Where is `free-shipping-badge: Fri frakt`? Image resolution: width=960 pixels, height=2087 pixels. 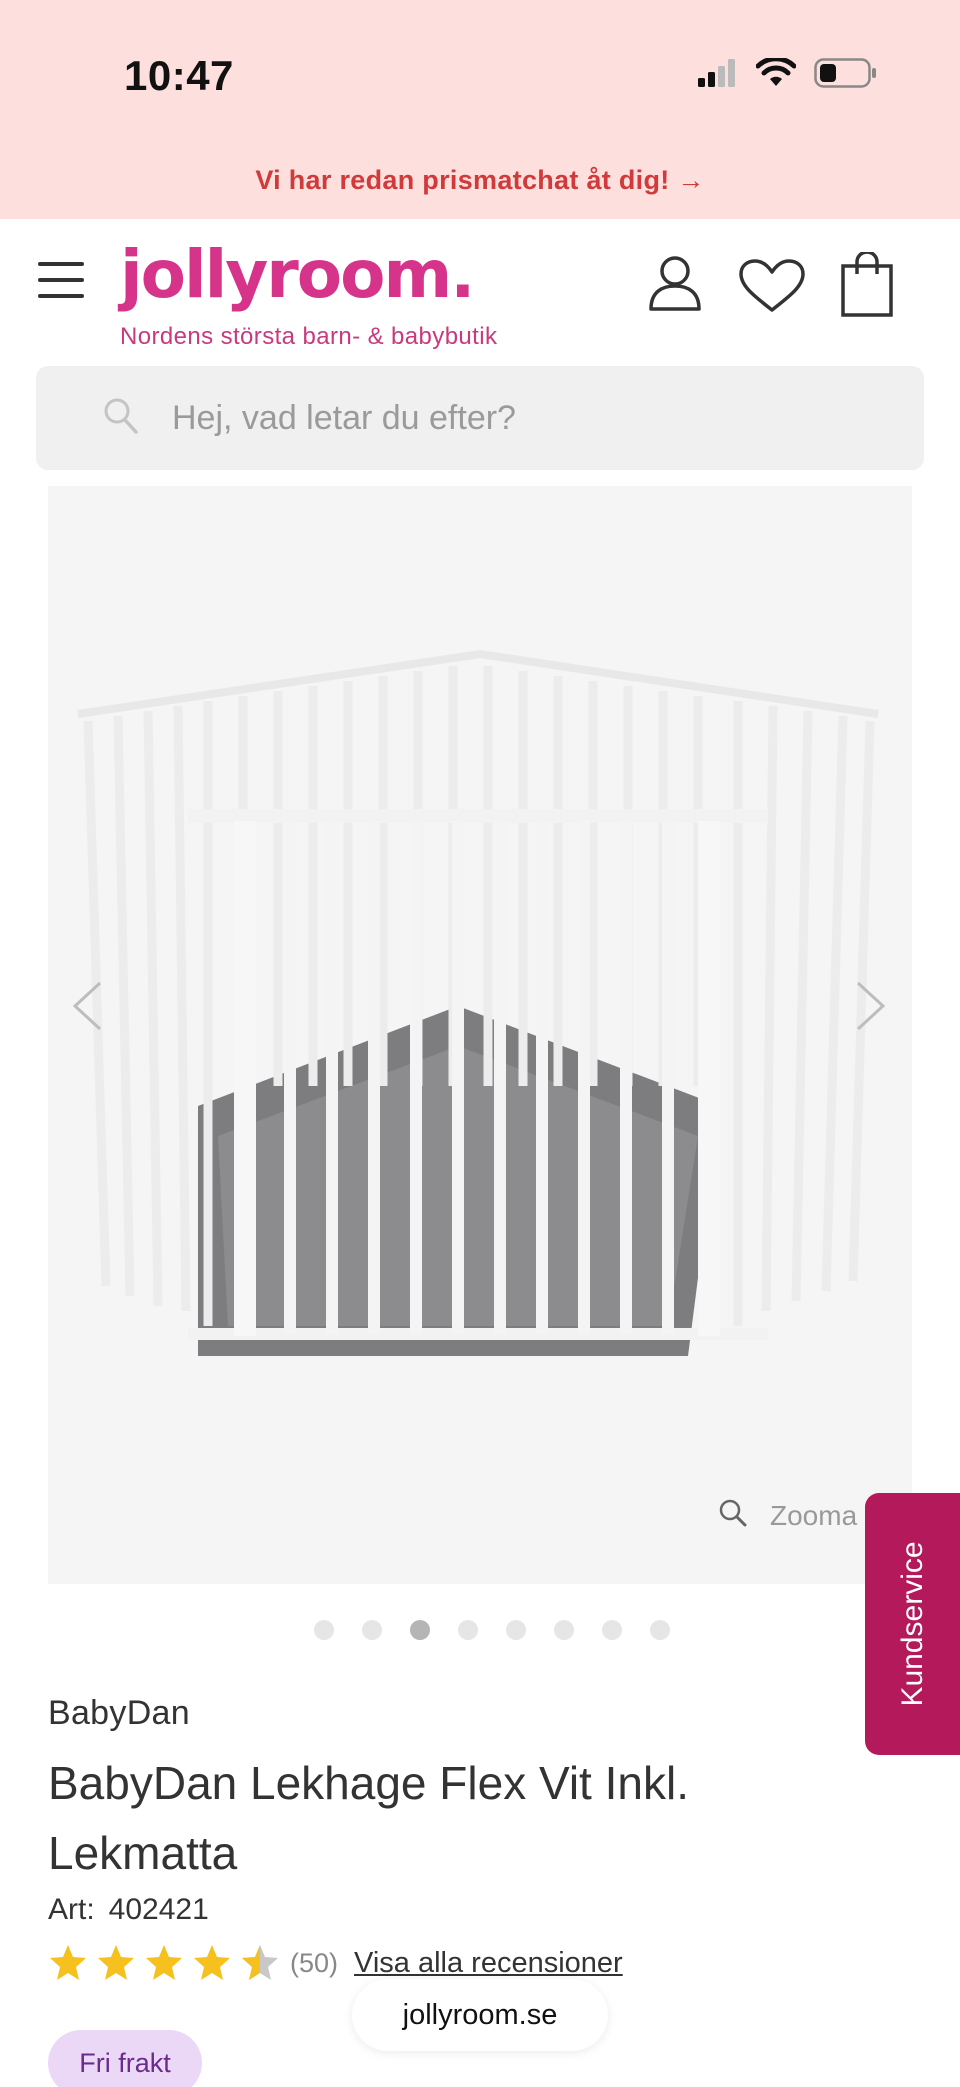
free-shipping-badge: Fri frakt is located at coordinates (125, 2058).